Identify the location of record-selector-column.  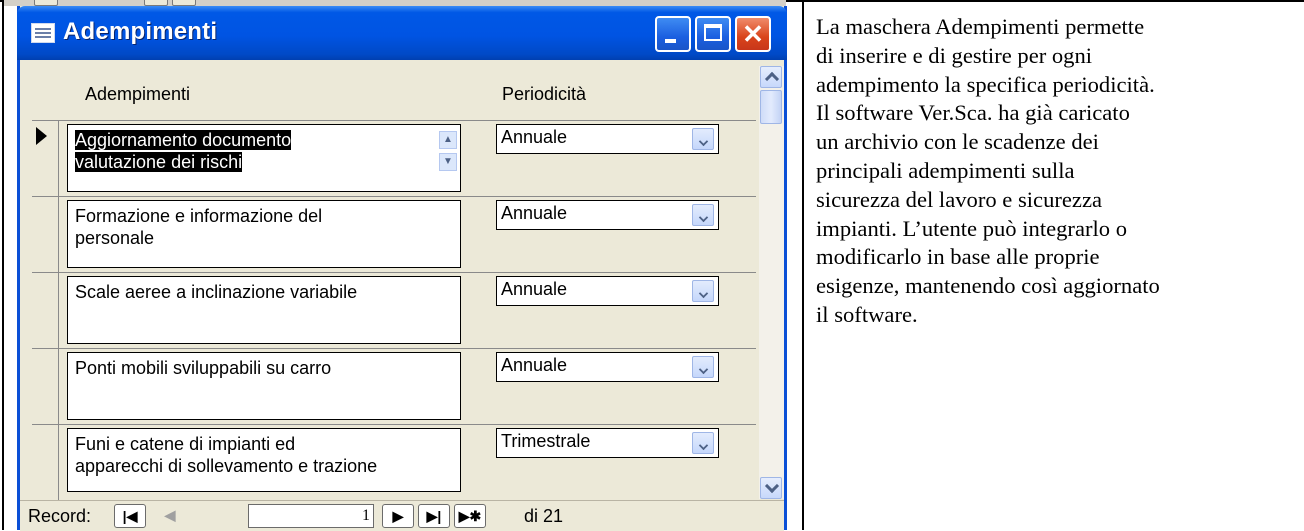
(45, 310).